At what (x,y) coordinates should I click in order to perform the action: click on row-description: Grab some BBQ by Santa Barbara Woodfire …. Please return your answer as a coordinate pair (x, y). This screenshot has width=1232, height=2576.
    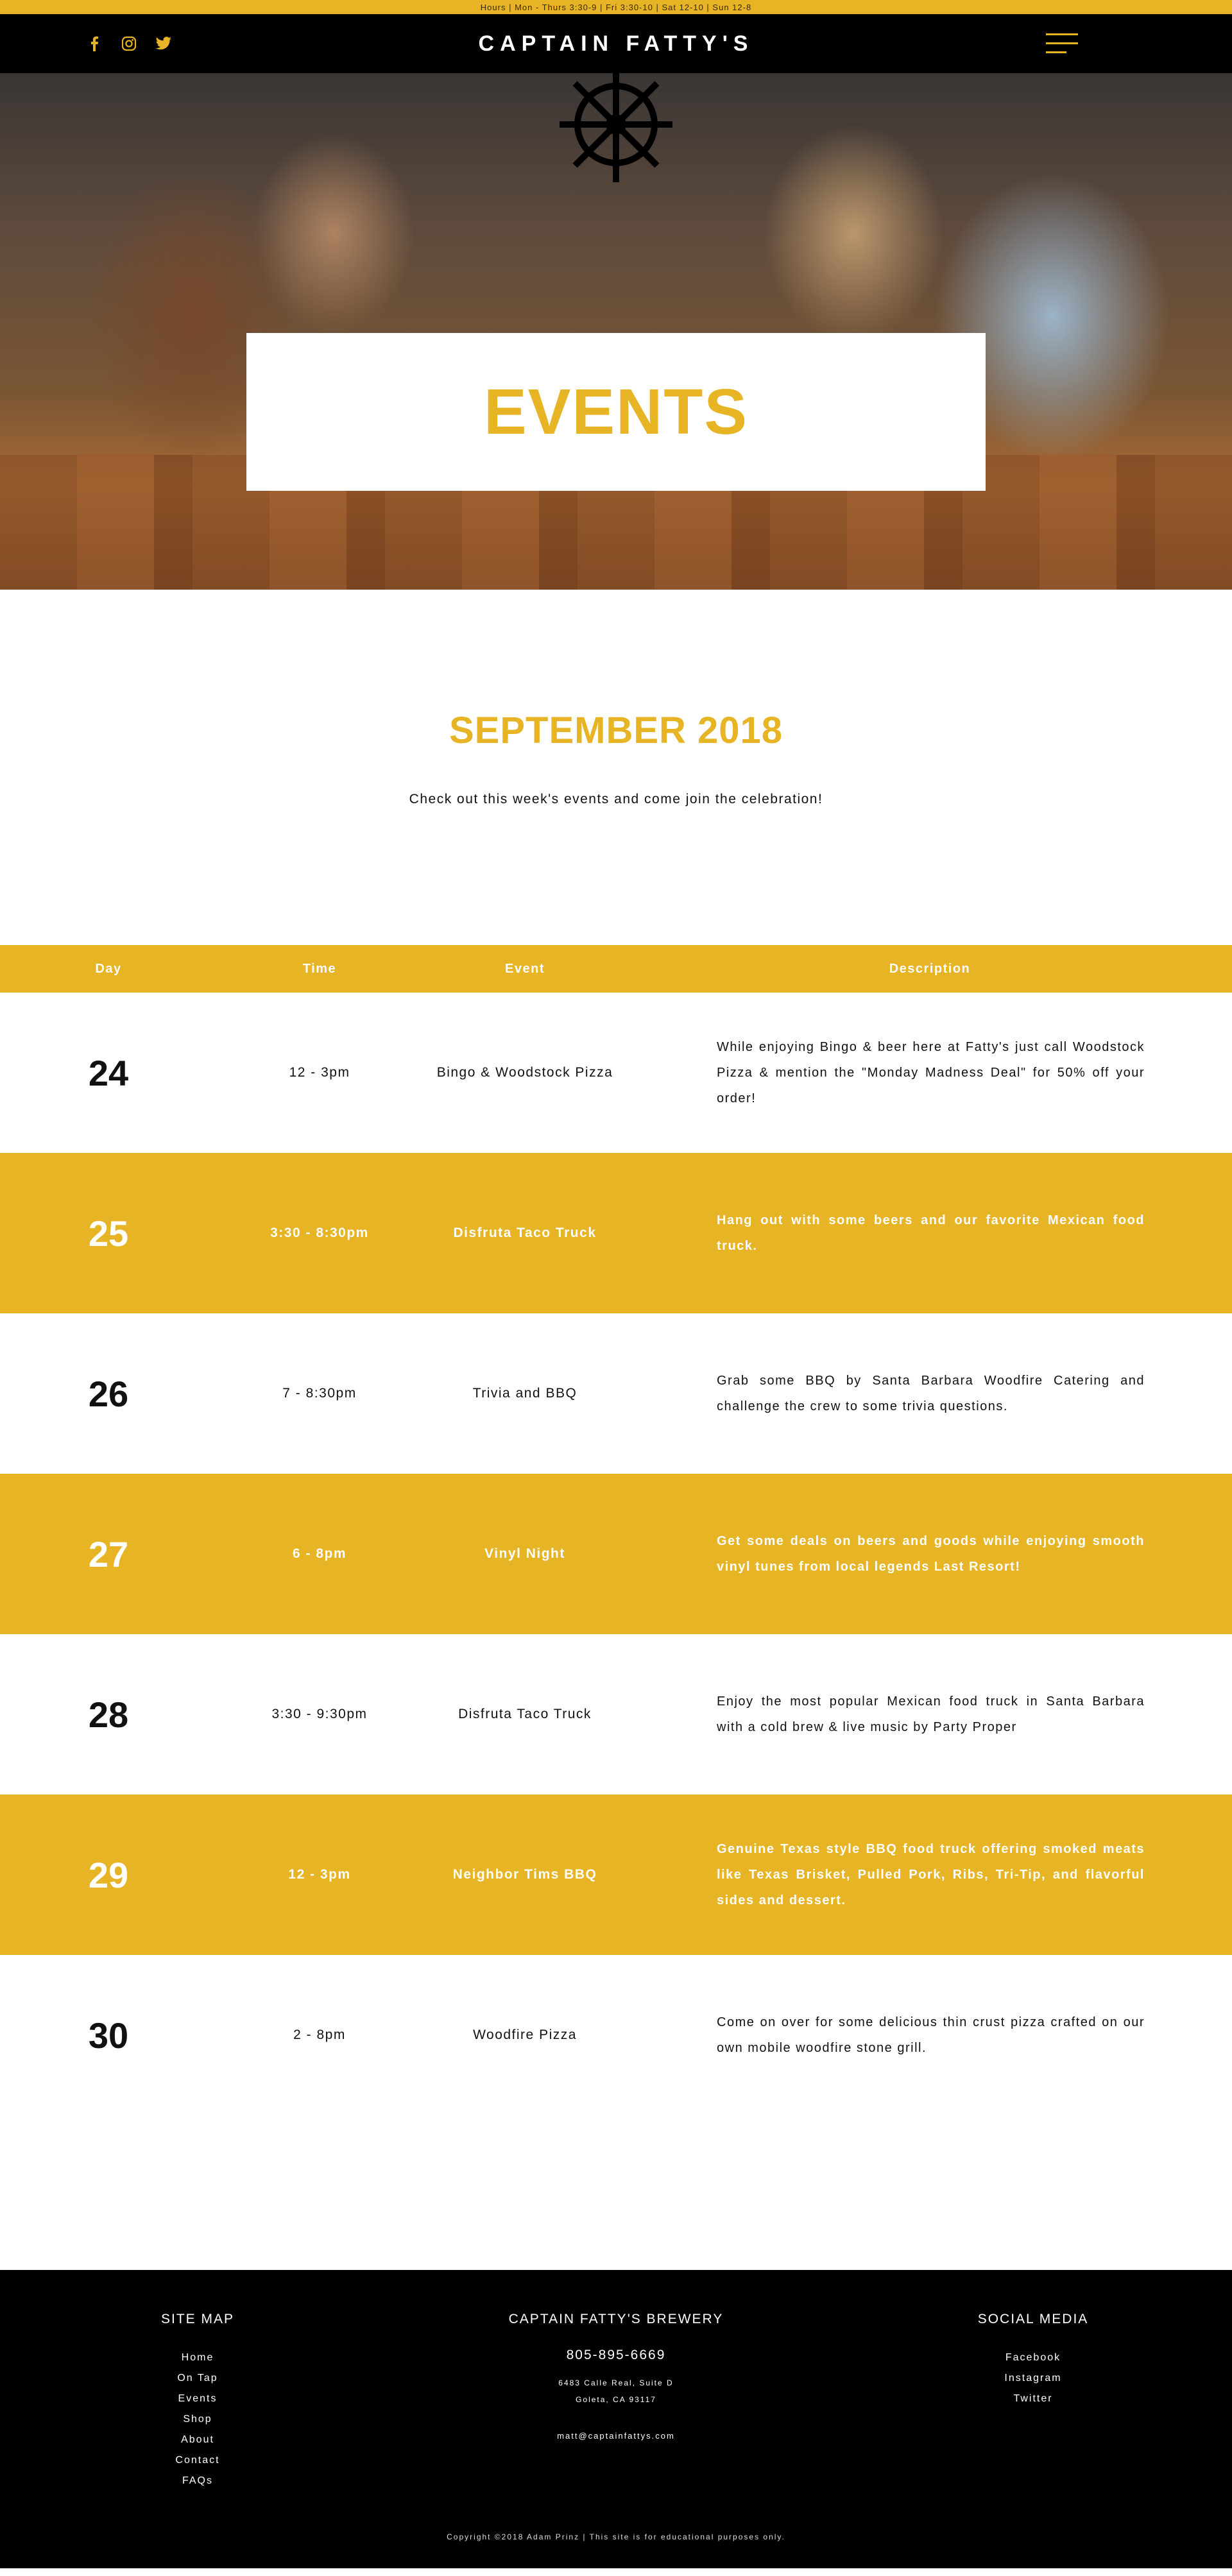
    Looking at the image, I should click on (931, 1393).